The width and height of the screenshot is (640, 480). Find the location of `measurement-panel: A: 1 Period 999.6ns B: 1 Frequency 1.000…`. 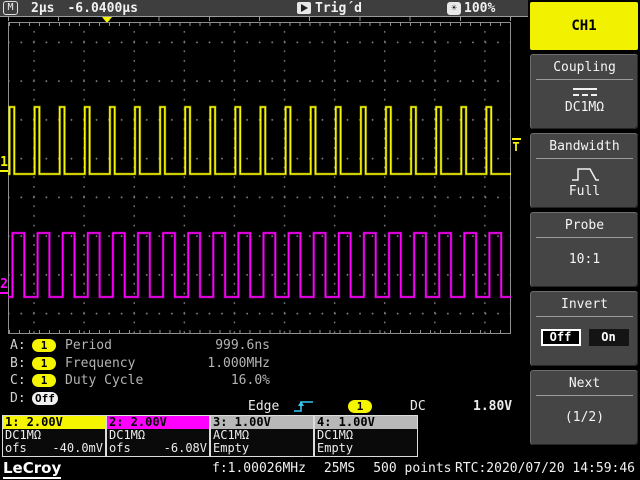

measurement-panel: A: 1 Period 999.6ns B: 1 Frequency 1.000… is located at coordinates (160, 372).